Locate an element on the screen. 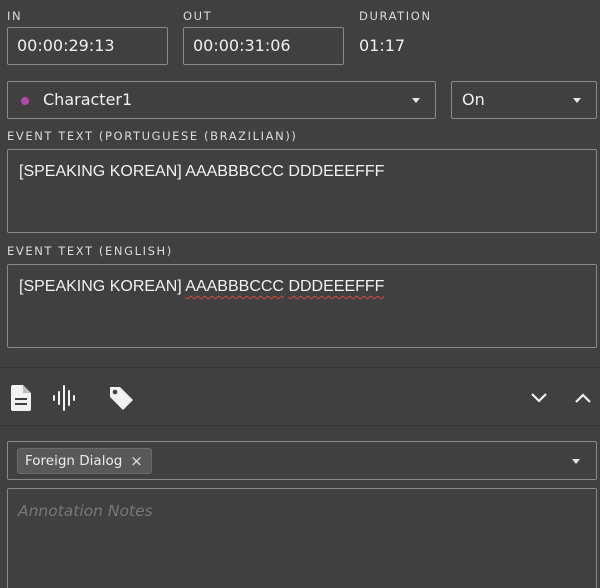 The width and height of the screenshot is (600, 588). in-timecode-value: 00:00:29:13 is located at coordinates (66, 45).